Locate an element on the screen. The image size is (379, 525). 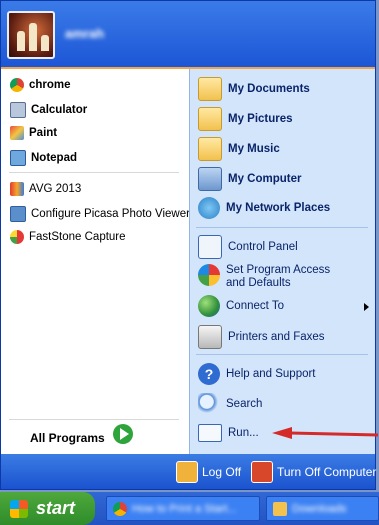
place-my-computer: My Computer is located at coordinates (249, 179).